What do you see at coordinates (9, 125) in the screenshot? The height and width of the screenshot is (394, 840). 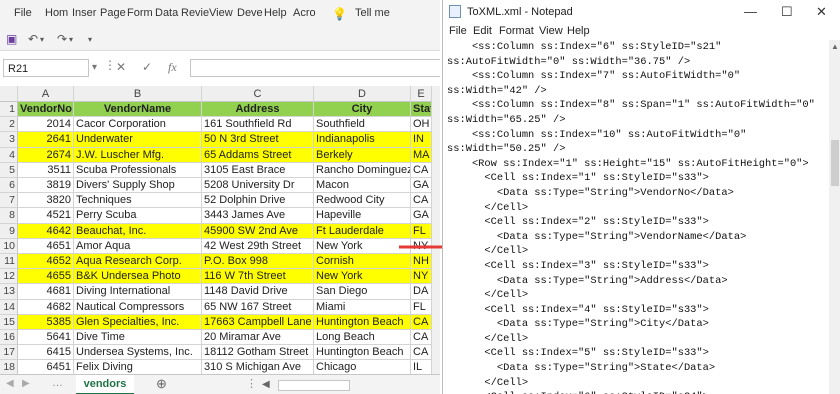 I see `row-header: 2` at bounding box center [9, 125].